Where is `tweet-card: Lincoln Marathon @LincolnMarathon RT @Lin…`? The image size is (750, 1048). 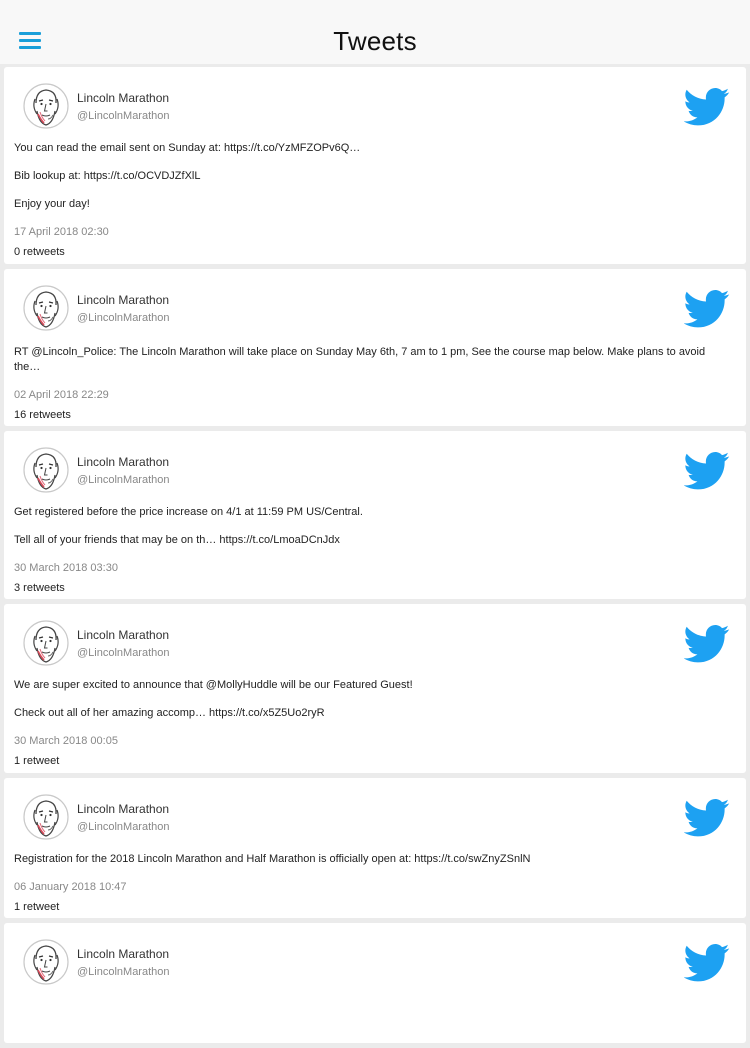
tweet-card: Lincoln Marathon @LincolnMarathon RT @Lin… is located at coordinates (375, 347).